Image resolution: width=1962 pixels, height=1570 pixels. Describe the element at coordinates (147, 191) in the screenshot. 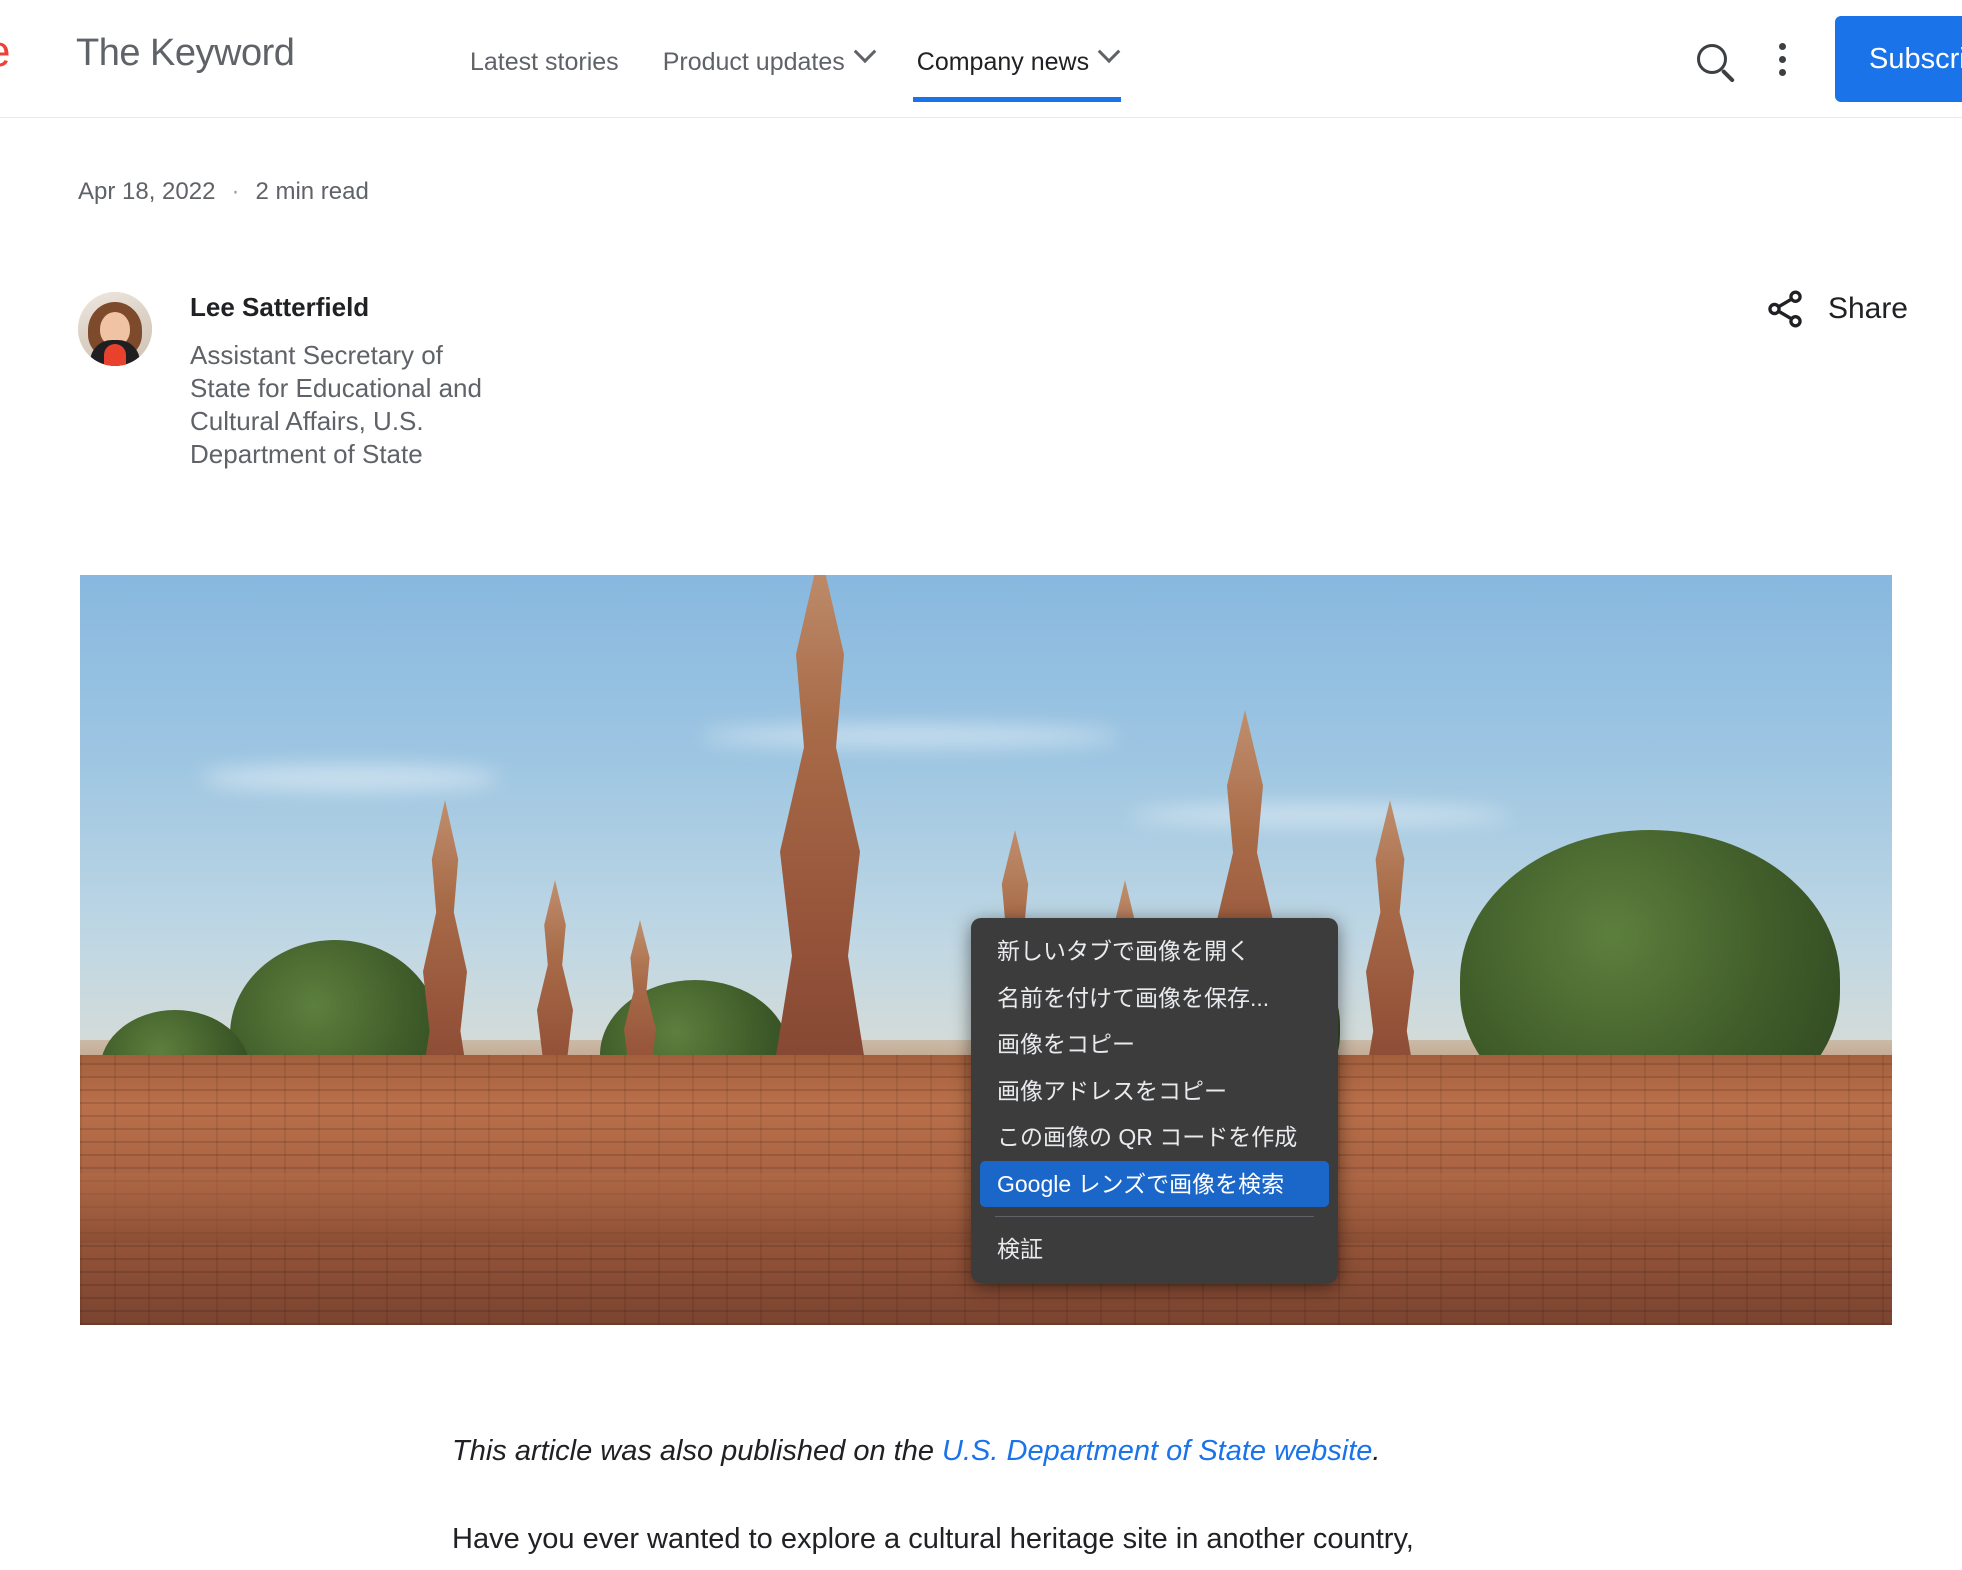

I see `publish-date: Apr 18, 2022` at that location.